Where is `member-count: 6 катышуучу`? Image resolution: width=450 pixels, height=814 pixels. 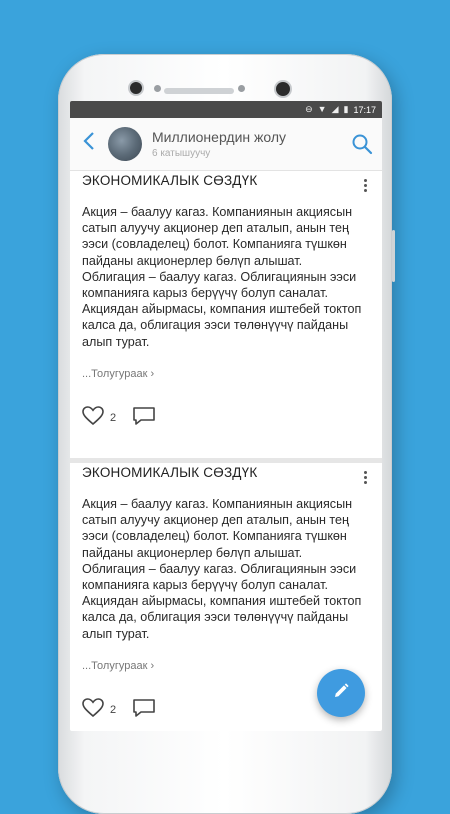 member-count: 6 катышуучу is located at coordinates (181, 153).